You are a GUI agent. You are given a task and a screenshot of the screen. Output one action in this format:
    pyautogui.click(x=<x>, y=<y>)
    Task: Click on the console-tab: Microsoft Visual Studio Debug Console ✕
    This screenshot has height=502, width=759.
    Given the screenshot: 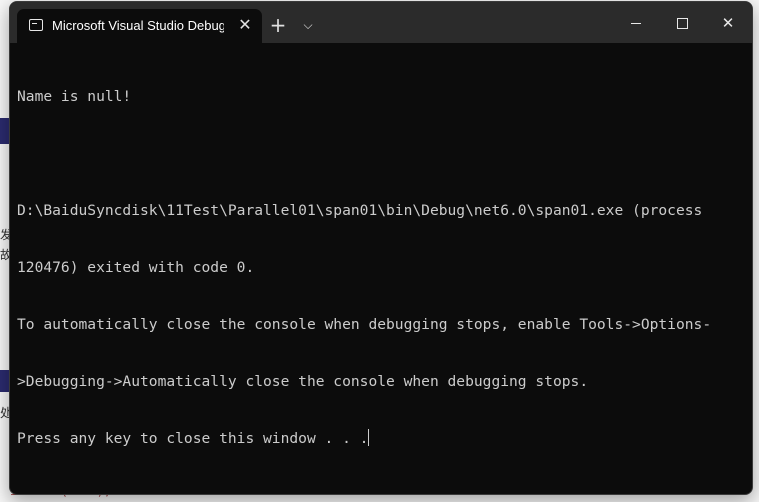 What is the action you would take?
    pyautogui.click(x=139, y=26)
    